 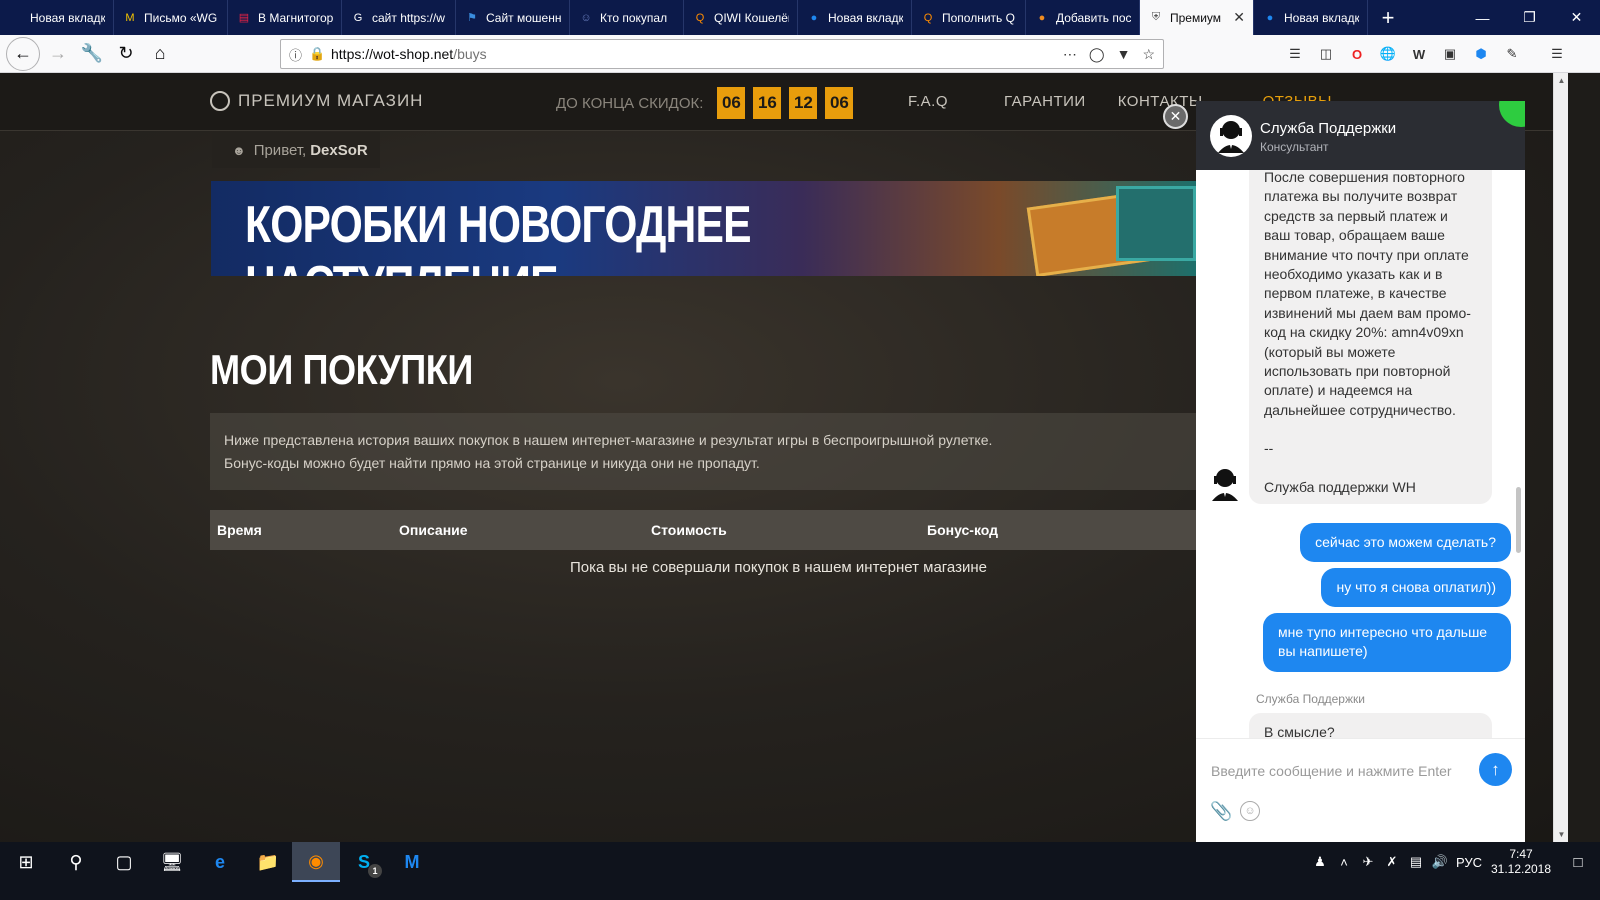 What do you see at coordinates (1416, 862) in the screenshot?
I see `monitor-icon: ▤` at bounding box center [1416, 862].